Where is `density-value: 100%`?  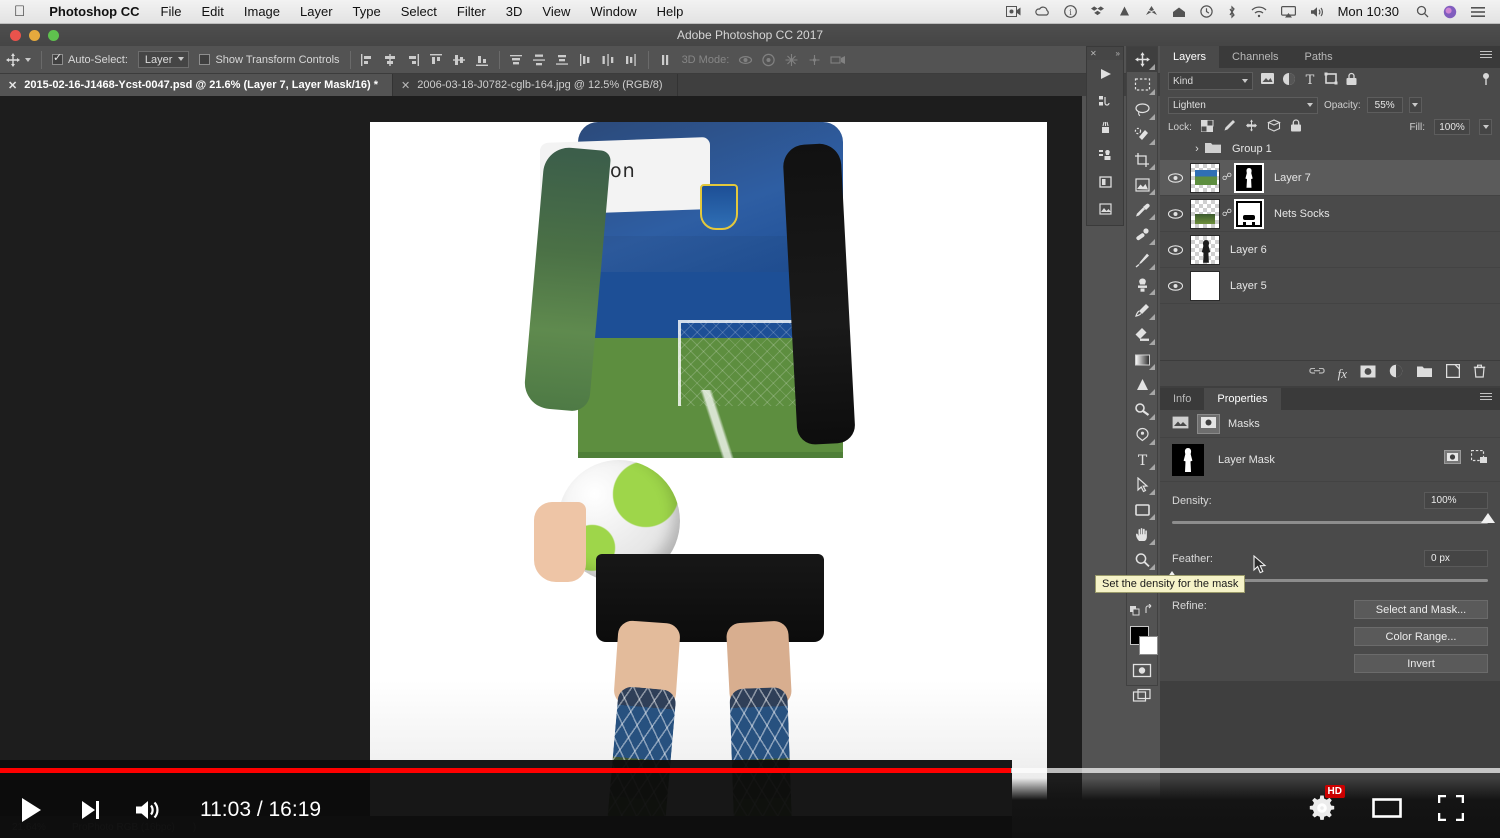
density-value: 100% is located at coordinates (1456, 500).